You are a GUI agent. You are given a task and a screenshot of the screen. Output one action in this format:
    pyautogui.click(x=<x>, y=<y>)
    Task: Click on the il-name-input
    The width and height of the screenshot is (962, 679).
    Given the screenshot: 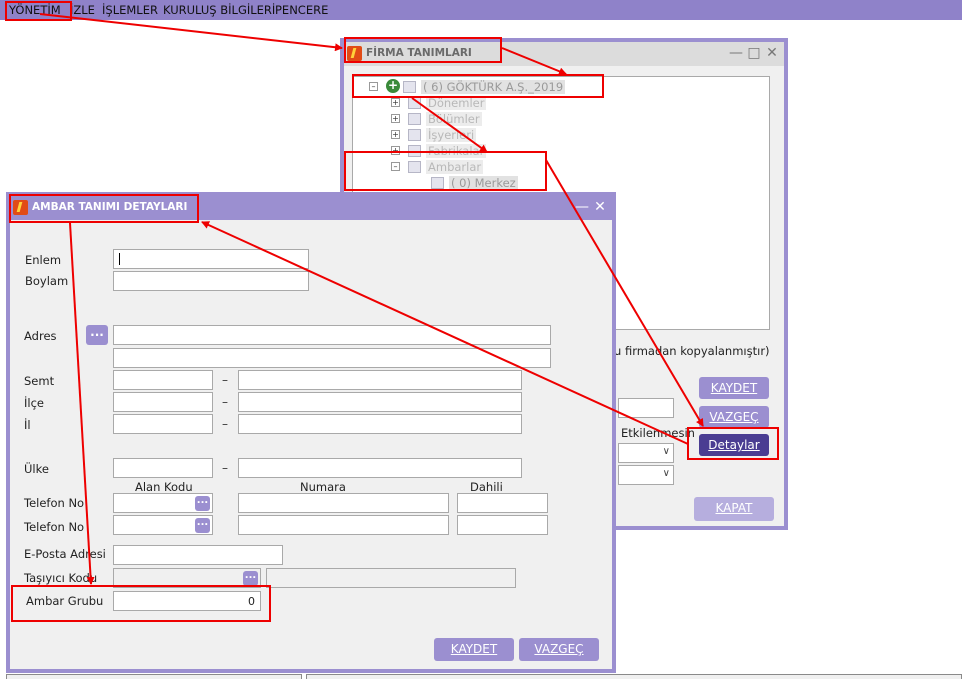 What is the action you would take?
    pyautogui.click(x=380, y=424)
    